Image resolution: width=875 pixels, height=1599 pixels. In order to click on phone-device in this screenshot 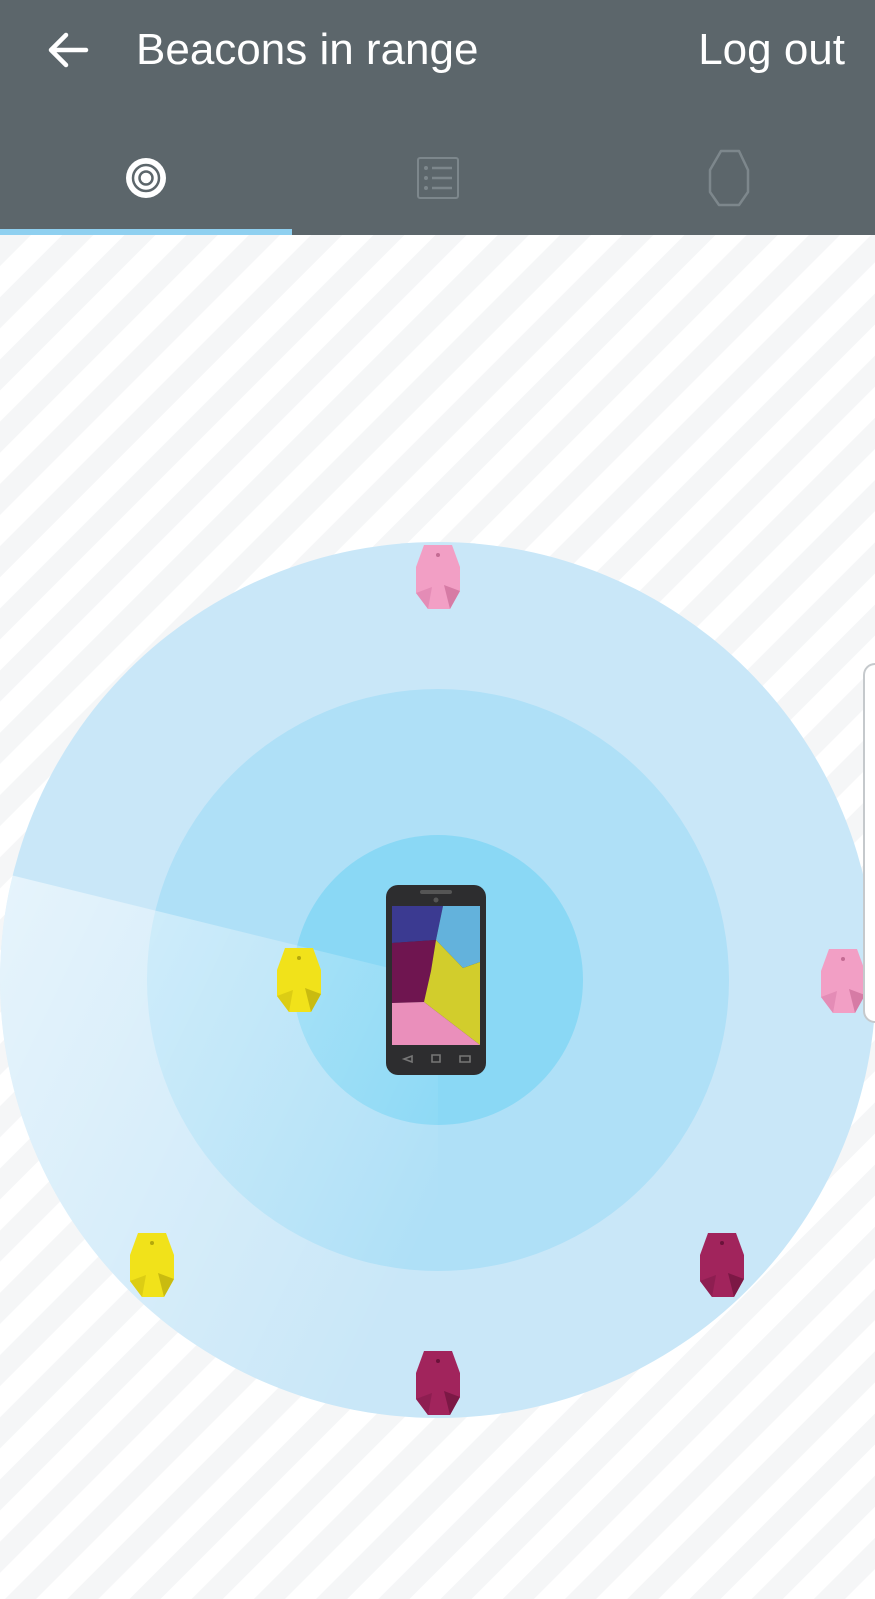, I will do `click(436, 980)`.